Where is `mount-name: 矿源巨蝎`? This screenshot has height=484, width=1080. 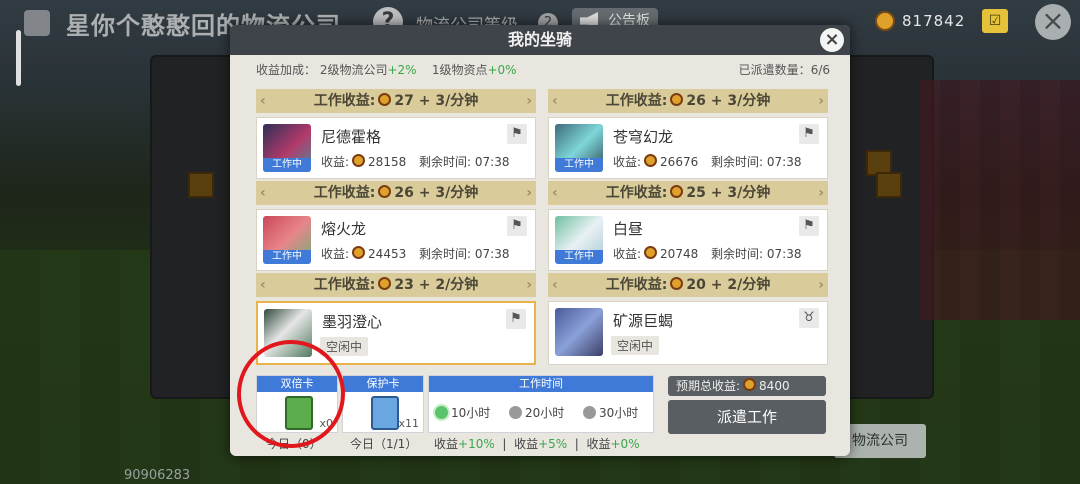
mount-name: 矿源巨蝎 is located at coordinates (643, 321).